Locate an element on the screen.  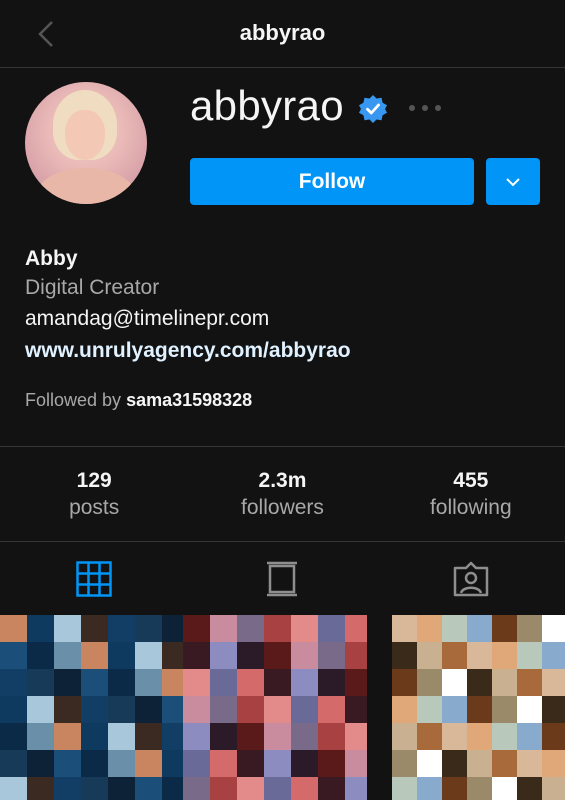
followed-by-prefix: Followed by is located at coordinates (73, 400).